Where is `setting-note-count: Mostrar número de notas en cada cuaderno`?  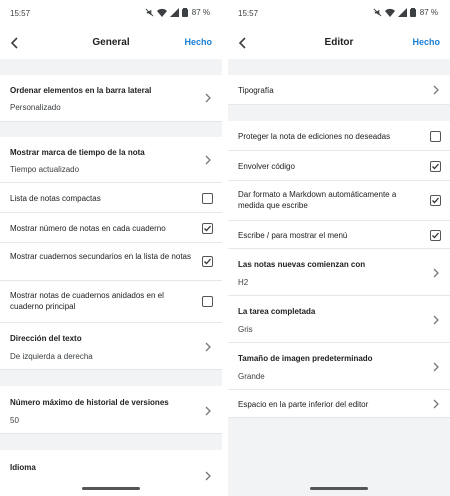 setting-note-count: Mostrar número de notas en cada cuaderno is located at coordinates (111, 228).